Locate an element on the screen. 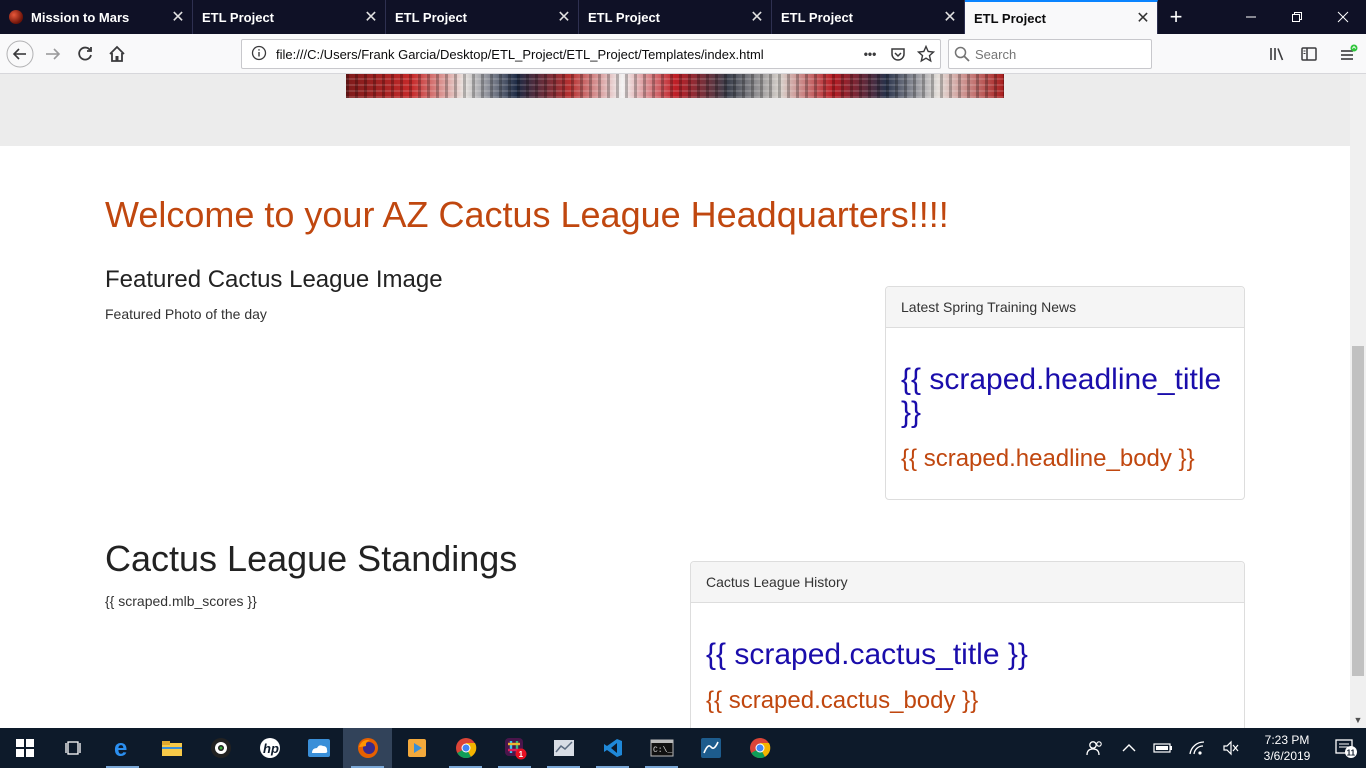 The width and height of the screenshot is (1366, 768). forward-arrow-icon is located at coordinates (53, 54).